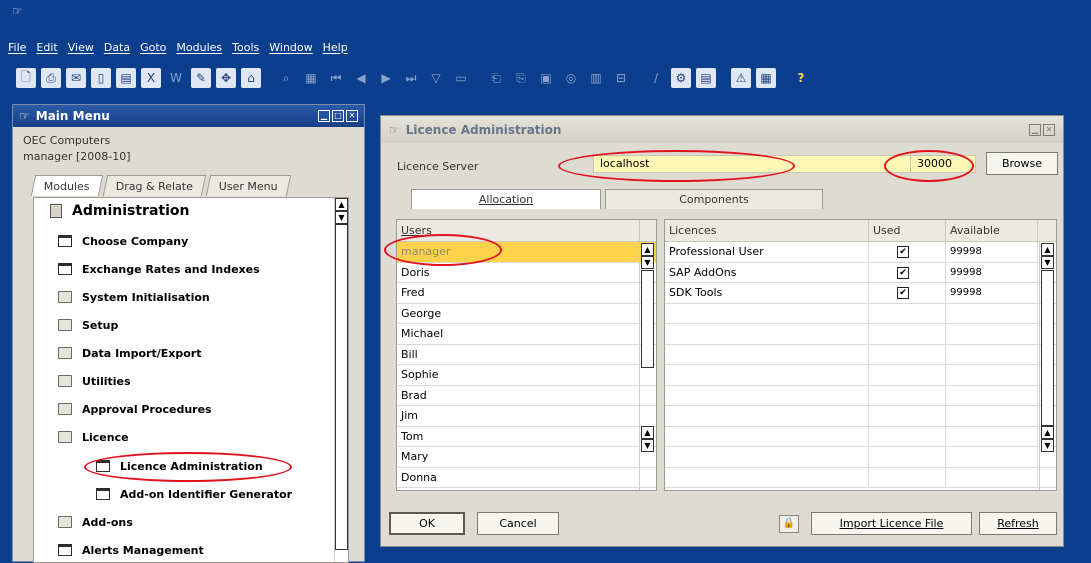 This screenshot has width=1091, height=563. I want to click on table-row: Brad, so click(526, 395).